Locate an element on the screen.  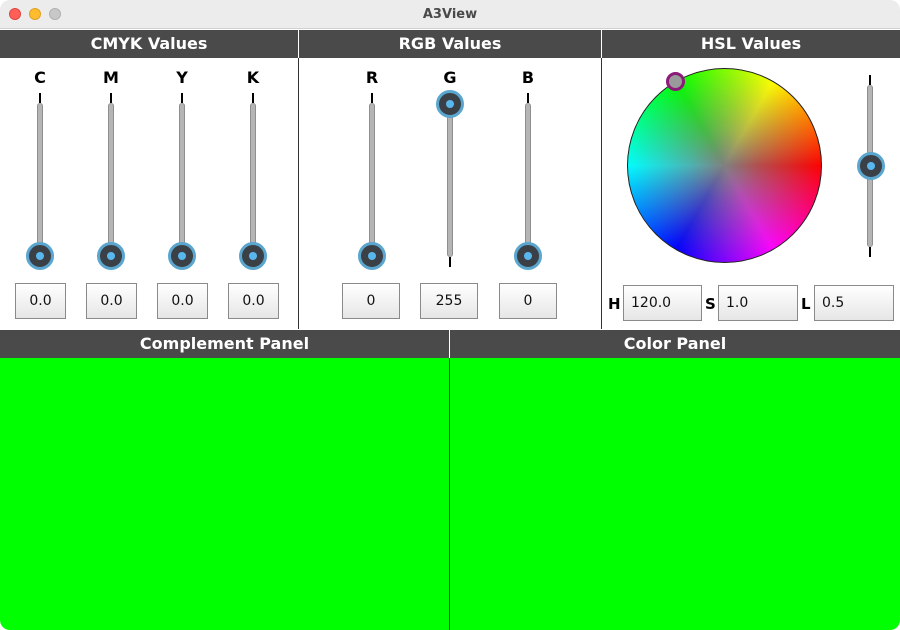
title-bar: A3View is located at coordinates (450, 14).